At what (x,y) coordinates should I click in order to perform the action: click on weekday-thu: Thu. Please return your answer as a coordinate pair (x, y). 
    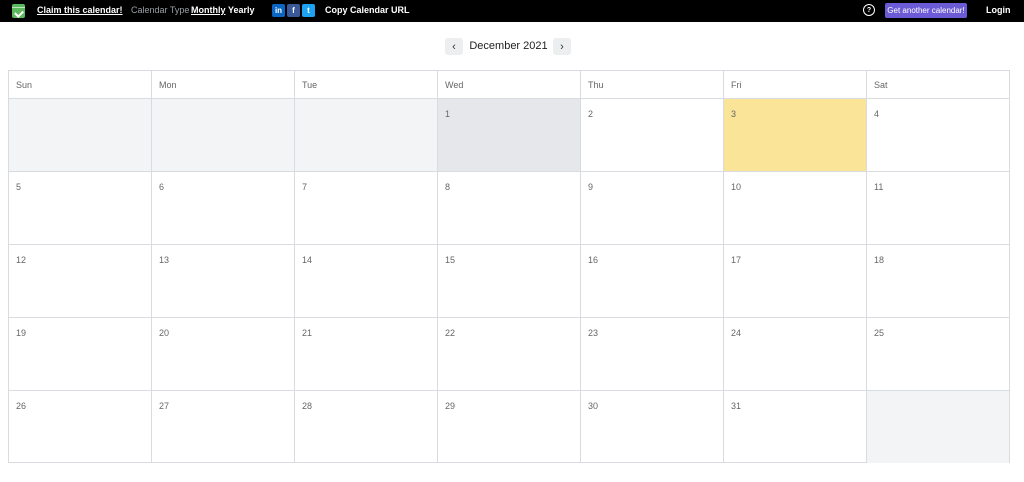
    Looking at the image, I should click on (651, 84).